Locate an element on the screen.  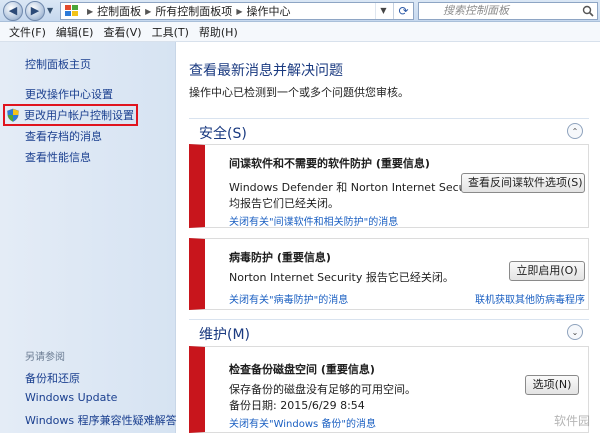
breadcrumb-action-center: 操作中心 is located at coordinates (268, 11).